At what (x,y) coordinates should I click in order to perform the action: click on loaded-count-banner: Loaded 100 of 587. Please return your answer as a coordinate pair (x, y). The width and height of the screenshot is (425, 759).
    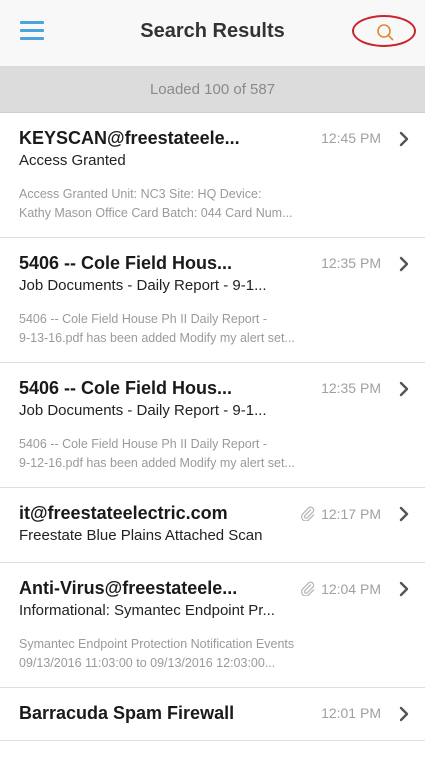
    Looking at the image, I should click on (212, 90).